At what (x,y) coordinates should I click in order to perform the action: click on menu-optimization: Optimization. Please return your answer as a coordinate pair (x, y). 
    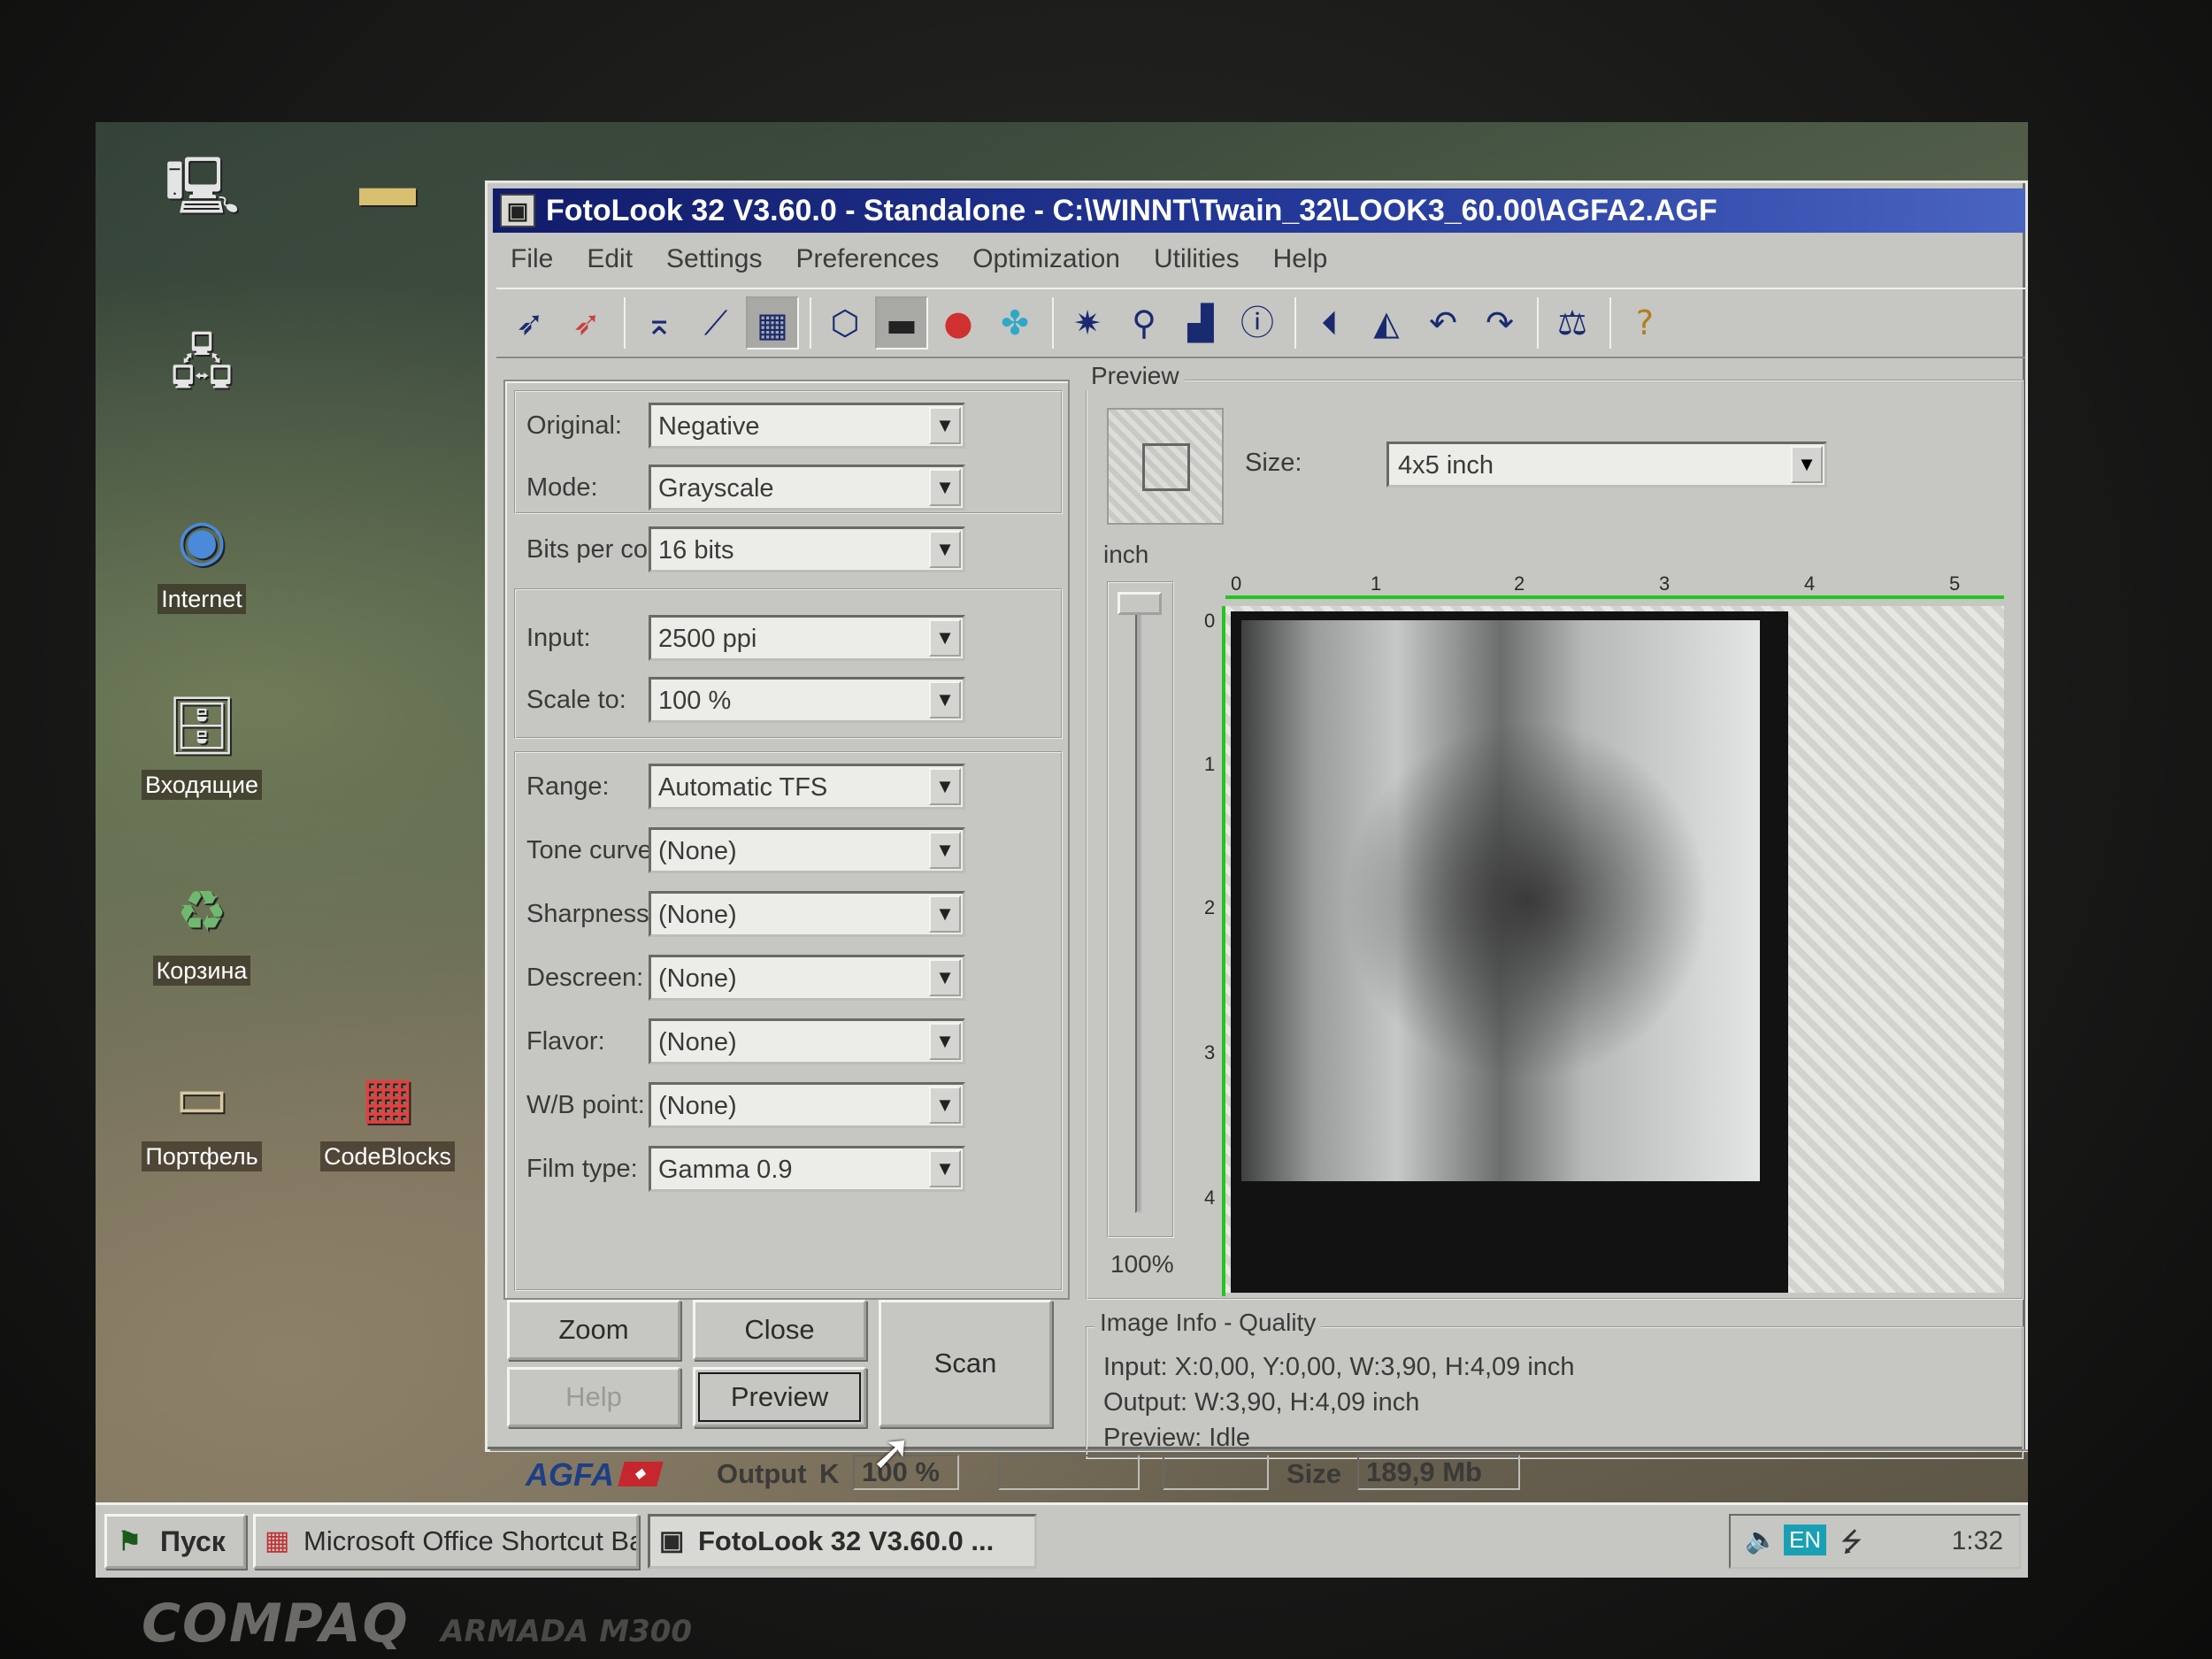
    Looking at the image, I should click on (1046, 259).